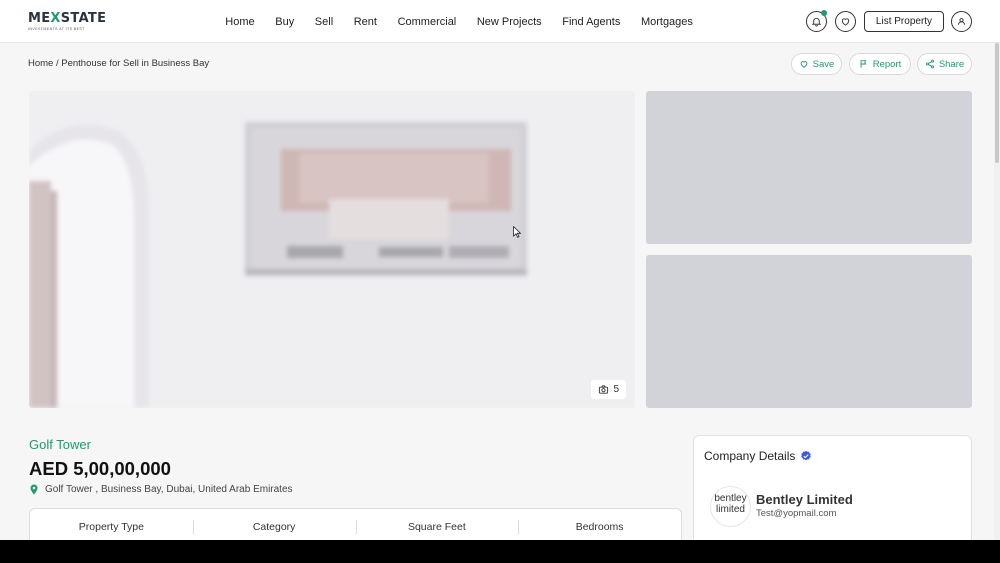  Describe the element at coordinates (274, 524) in the screenshot. I see `spec-header-category: Category` at that location.